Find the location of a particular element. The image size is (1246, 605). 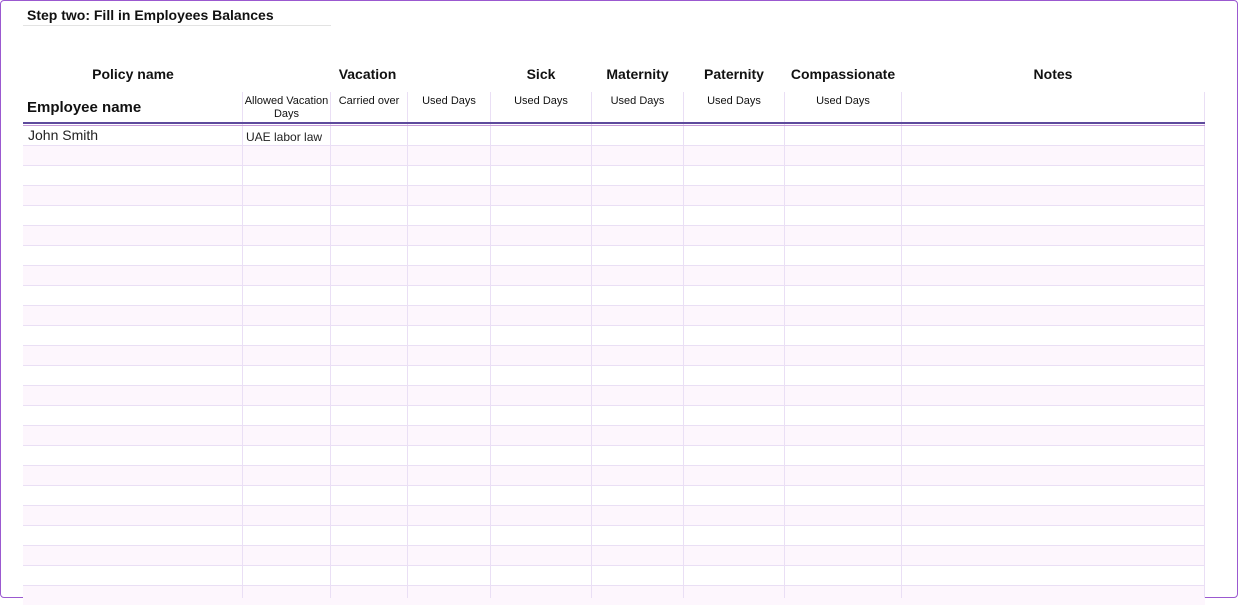

employee-name-header: Employee name is located at coordinates (84, 107).